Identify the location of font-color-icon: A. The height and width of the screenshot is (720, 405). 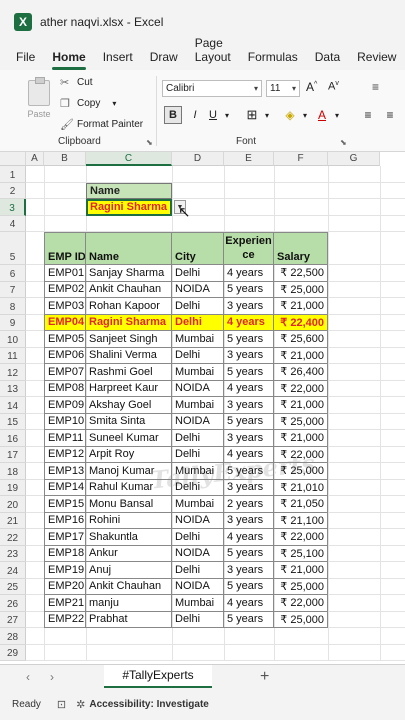
(322, 115).